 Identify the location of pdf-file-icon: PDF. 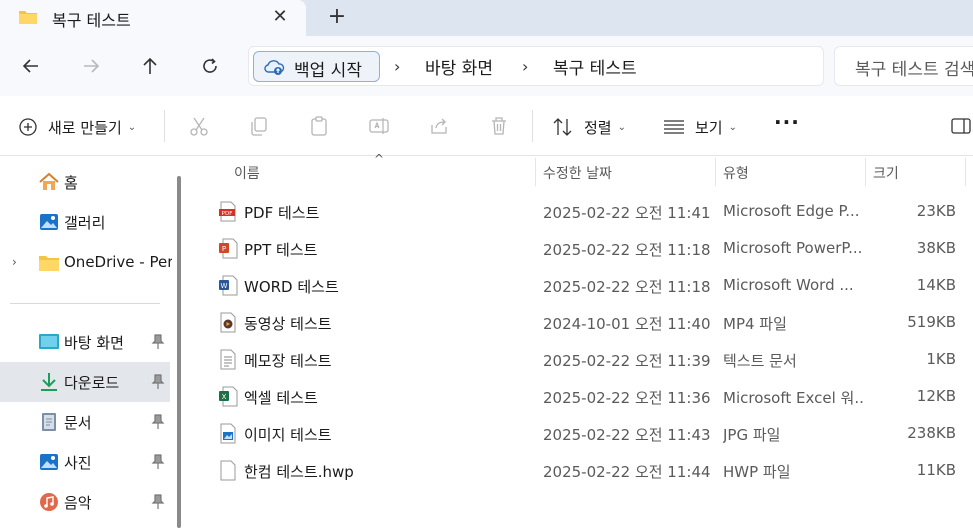
(227, 211).